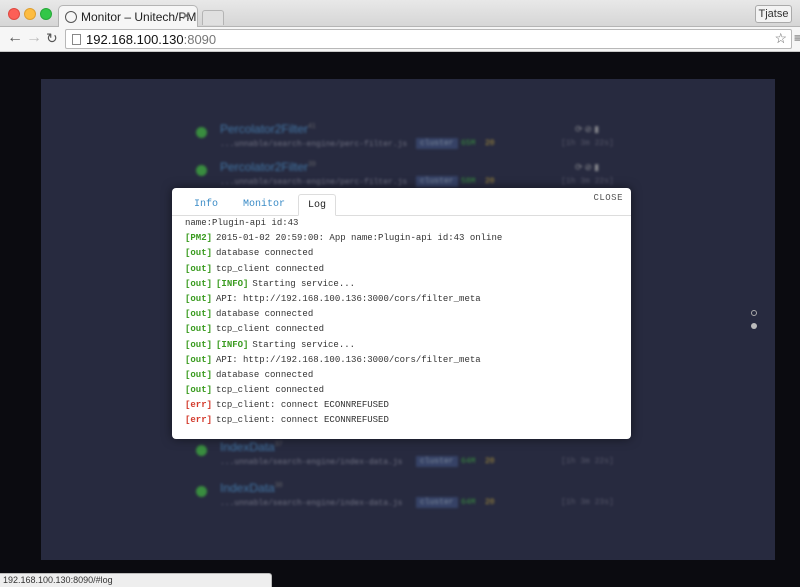  I want to click on pager-dot, so click(754, 313).